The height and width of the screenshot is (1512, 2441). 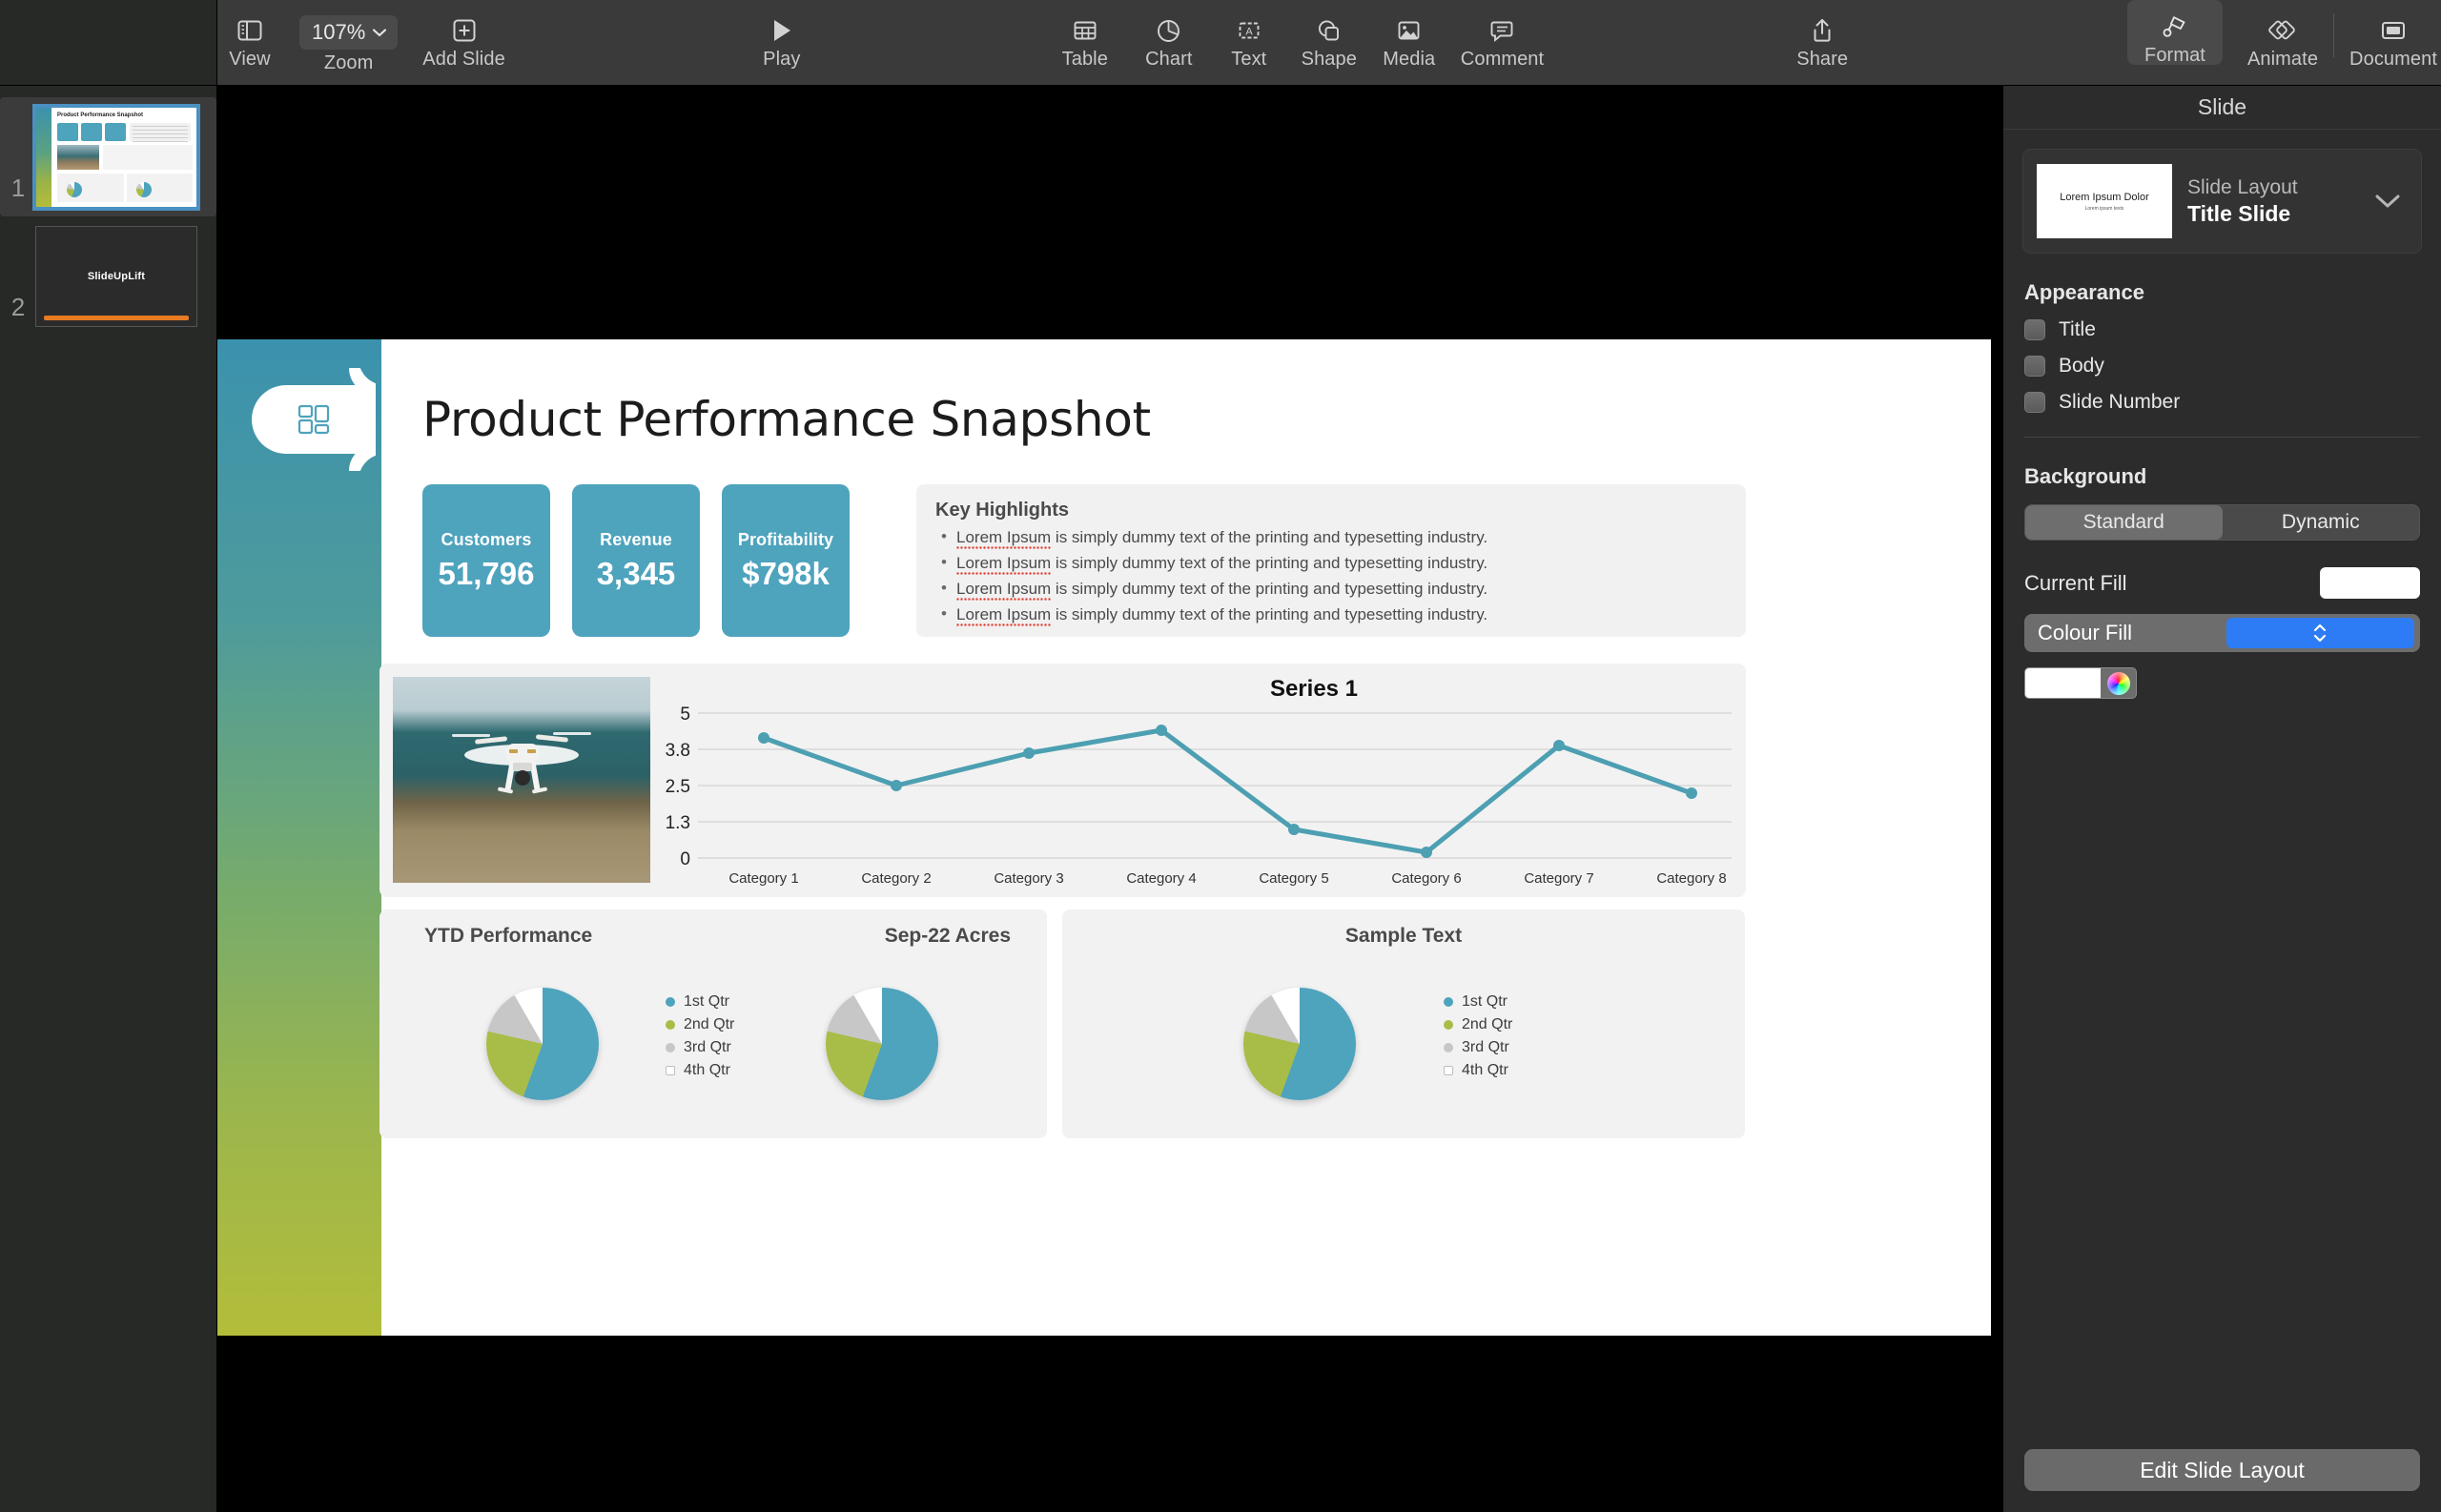 What do you see at coordinates (2242, 187) in the screenshot?
I see `layout-caption: Slide Layout` at bounding box center [2242, 187].